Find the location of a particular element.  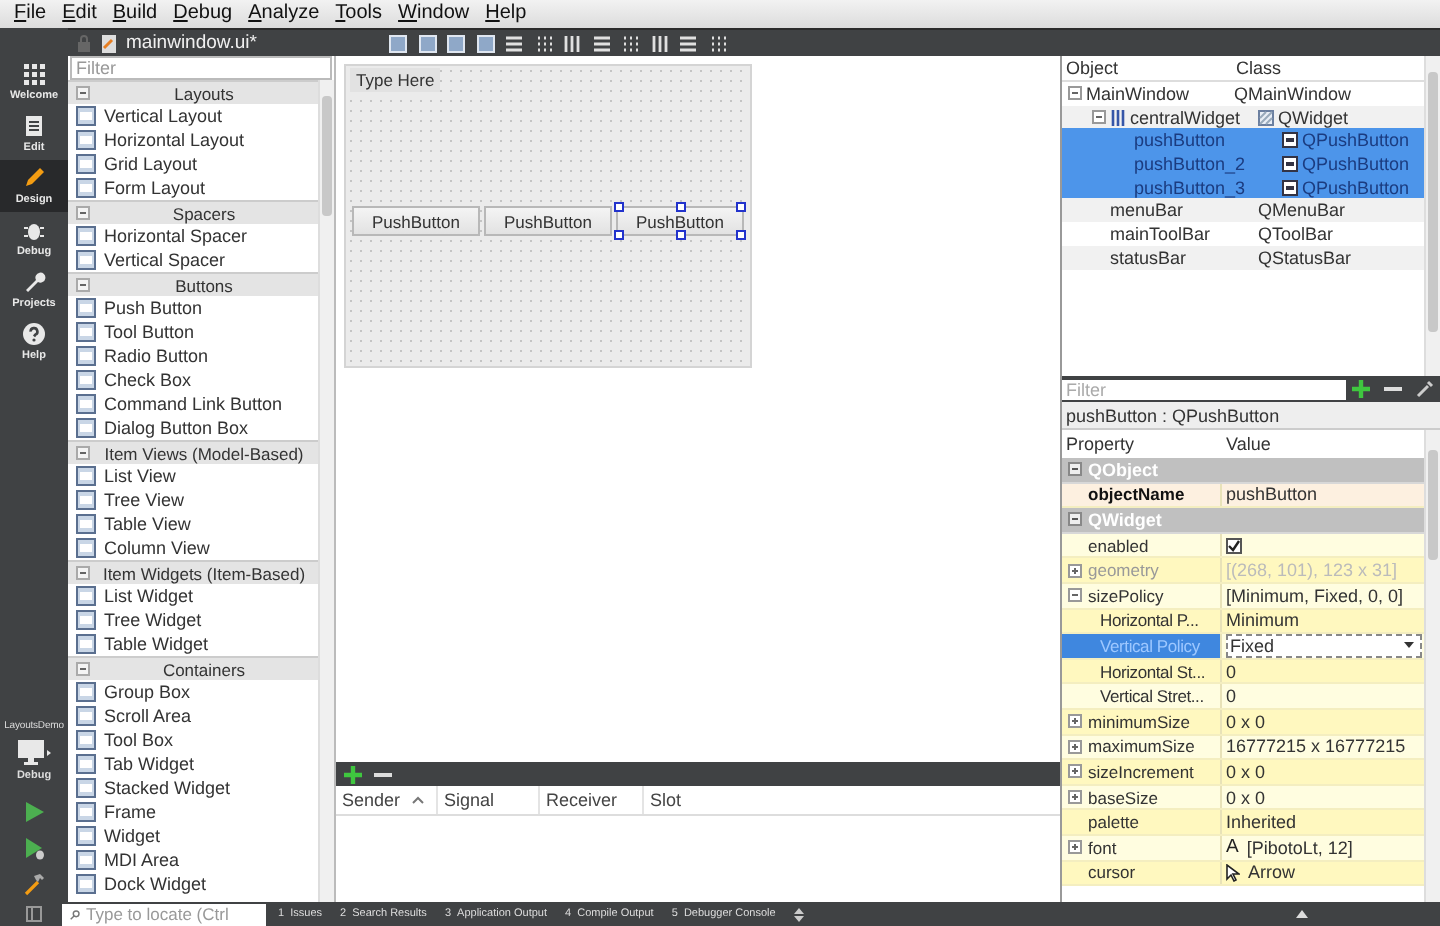

menu-item: Edit is located at coordinates (79, 14).